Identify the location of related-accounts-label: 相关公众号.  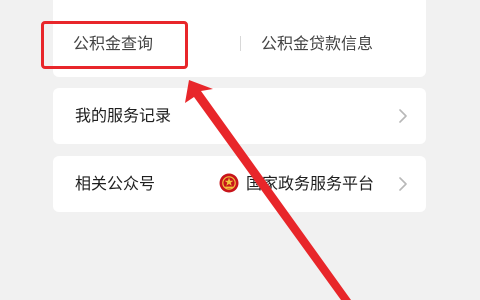
(115, 183).